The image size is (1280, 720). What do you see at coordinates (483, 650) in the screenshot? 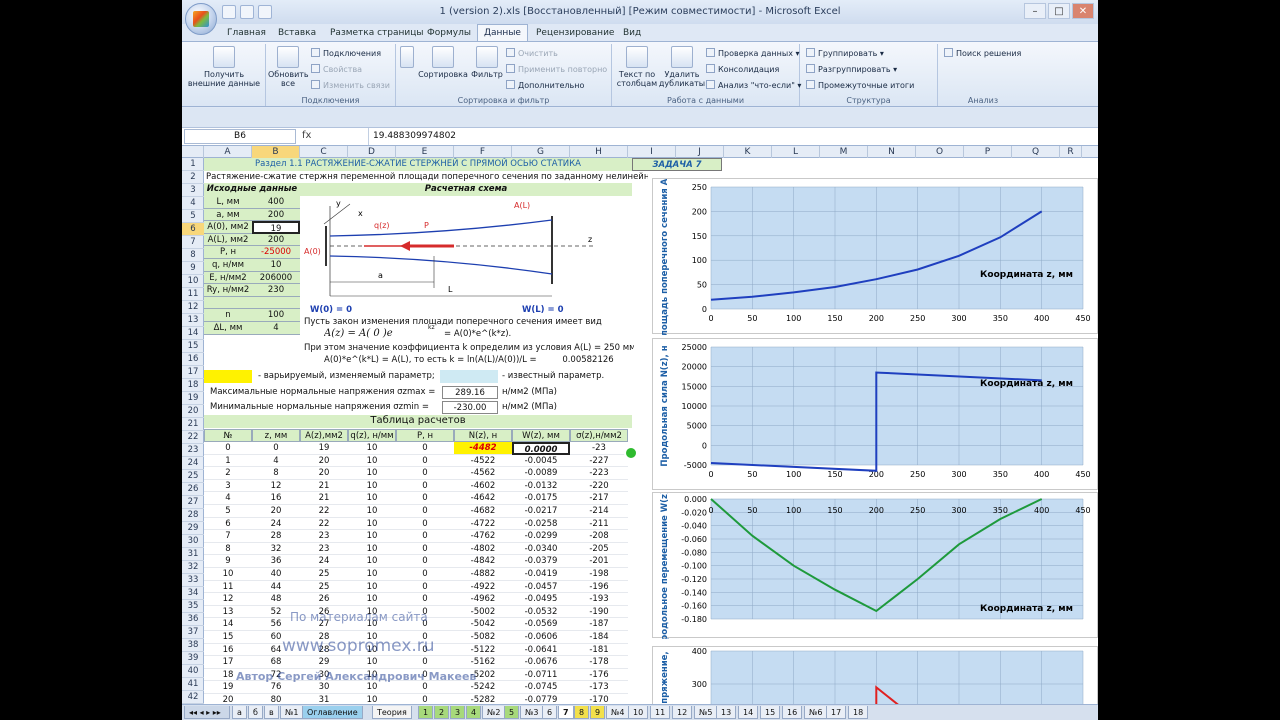
I see `table-cell: -5122` at bounding box center [483, 650].